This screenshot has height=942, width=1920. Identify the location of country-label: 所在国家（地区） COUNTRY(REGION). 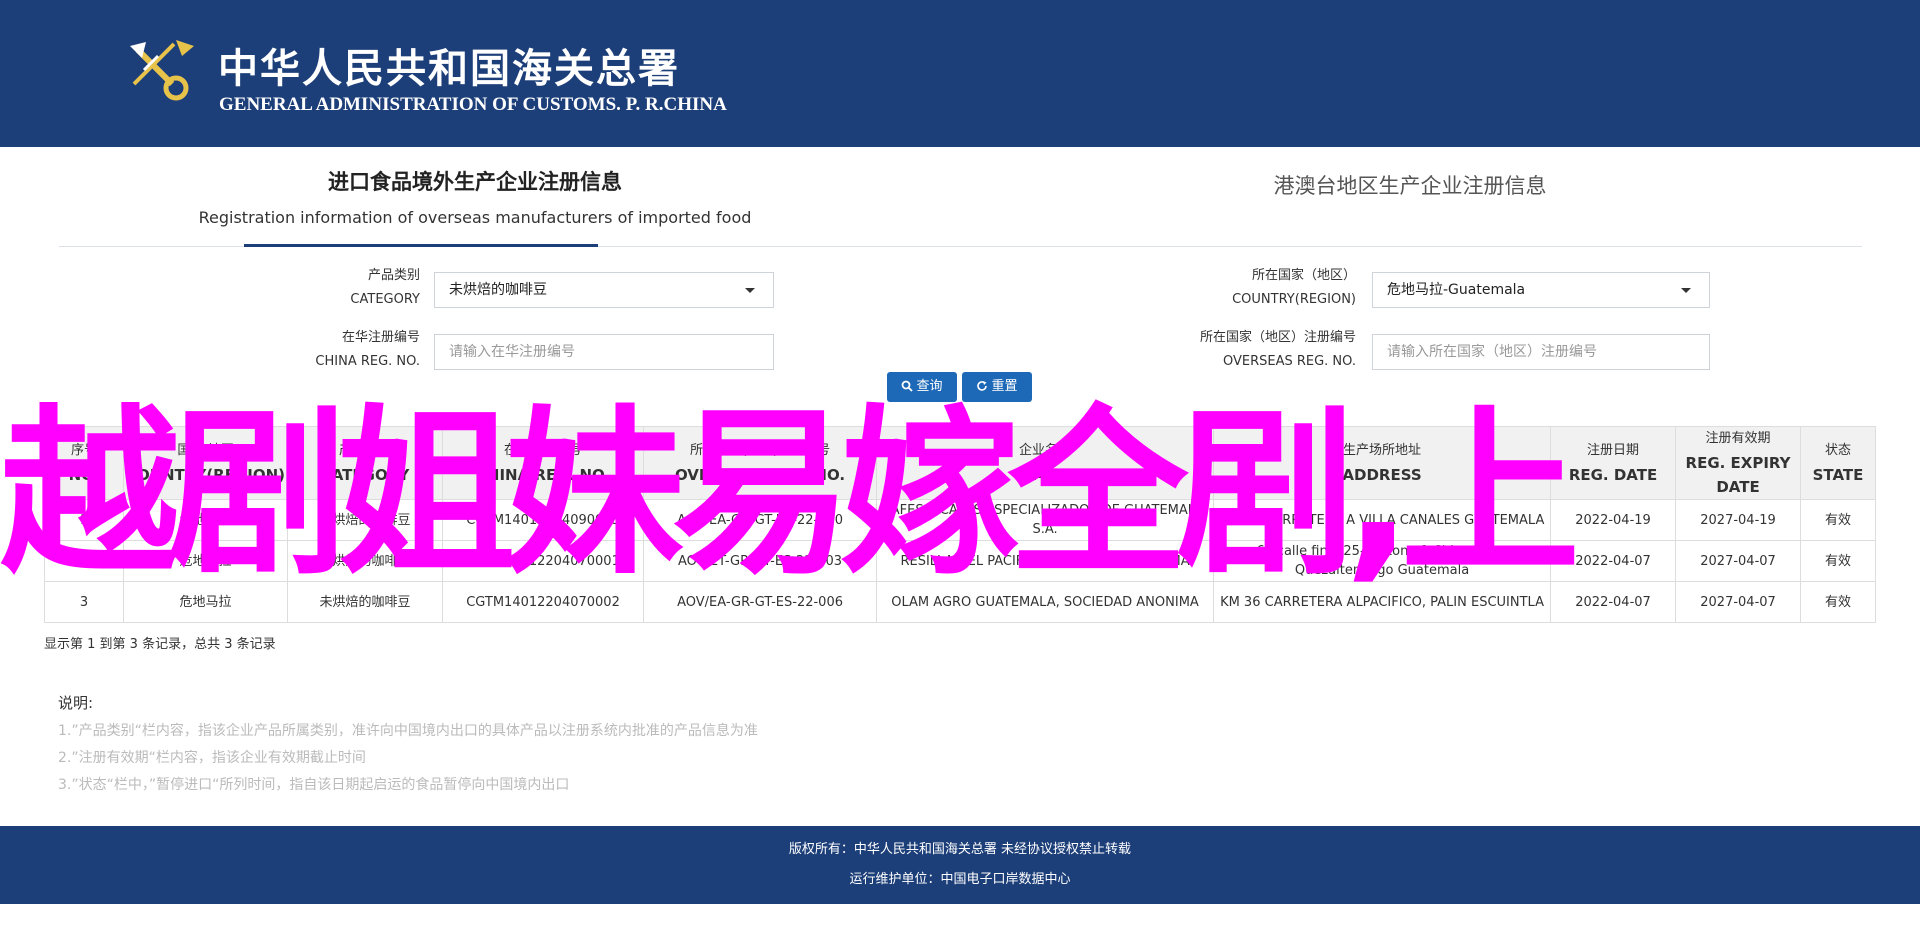
(1236, 288).